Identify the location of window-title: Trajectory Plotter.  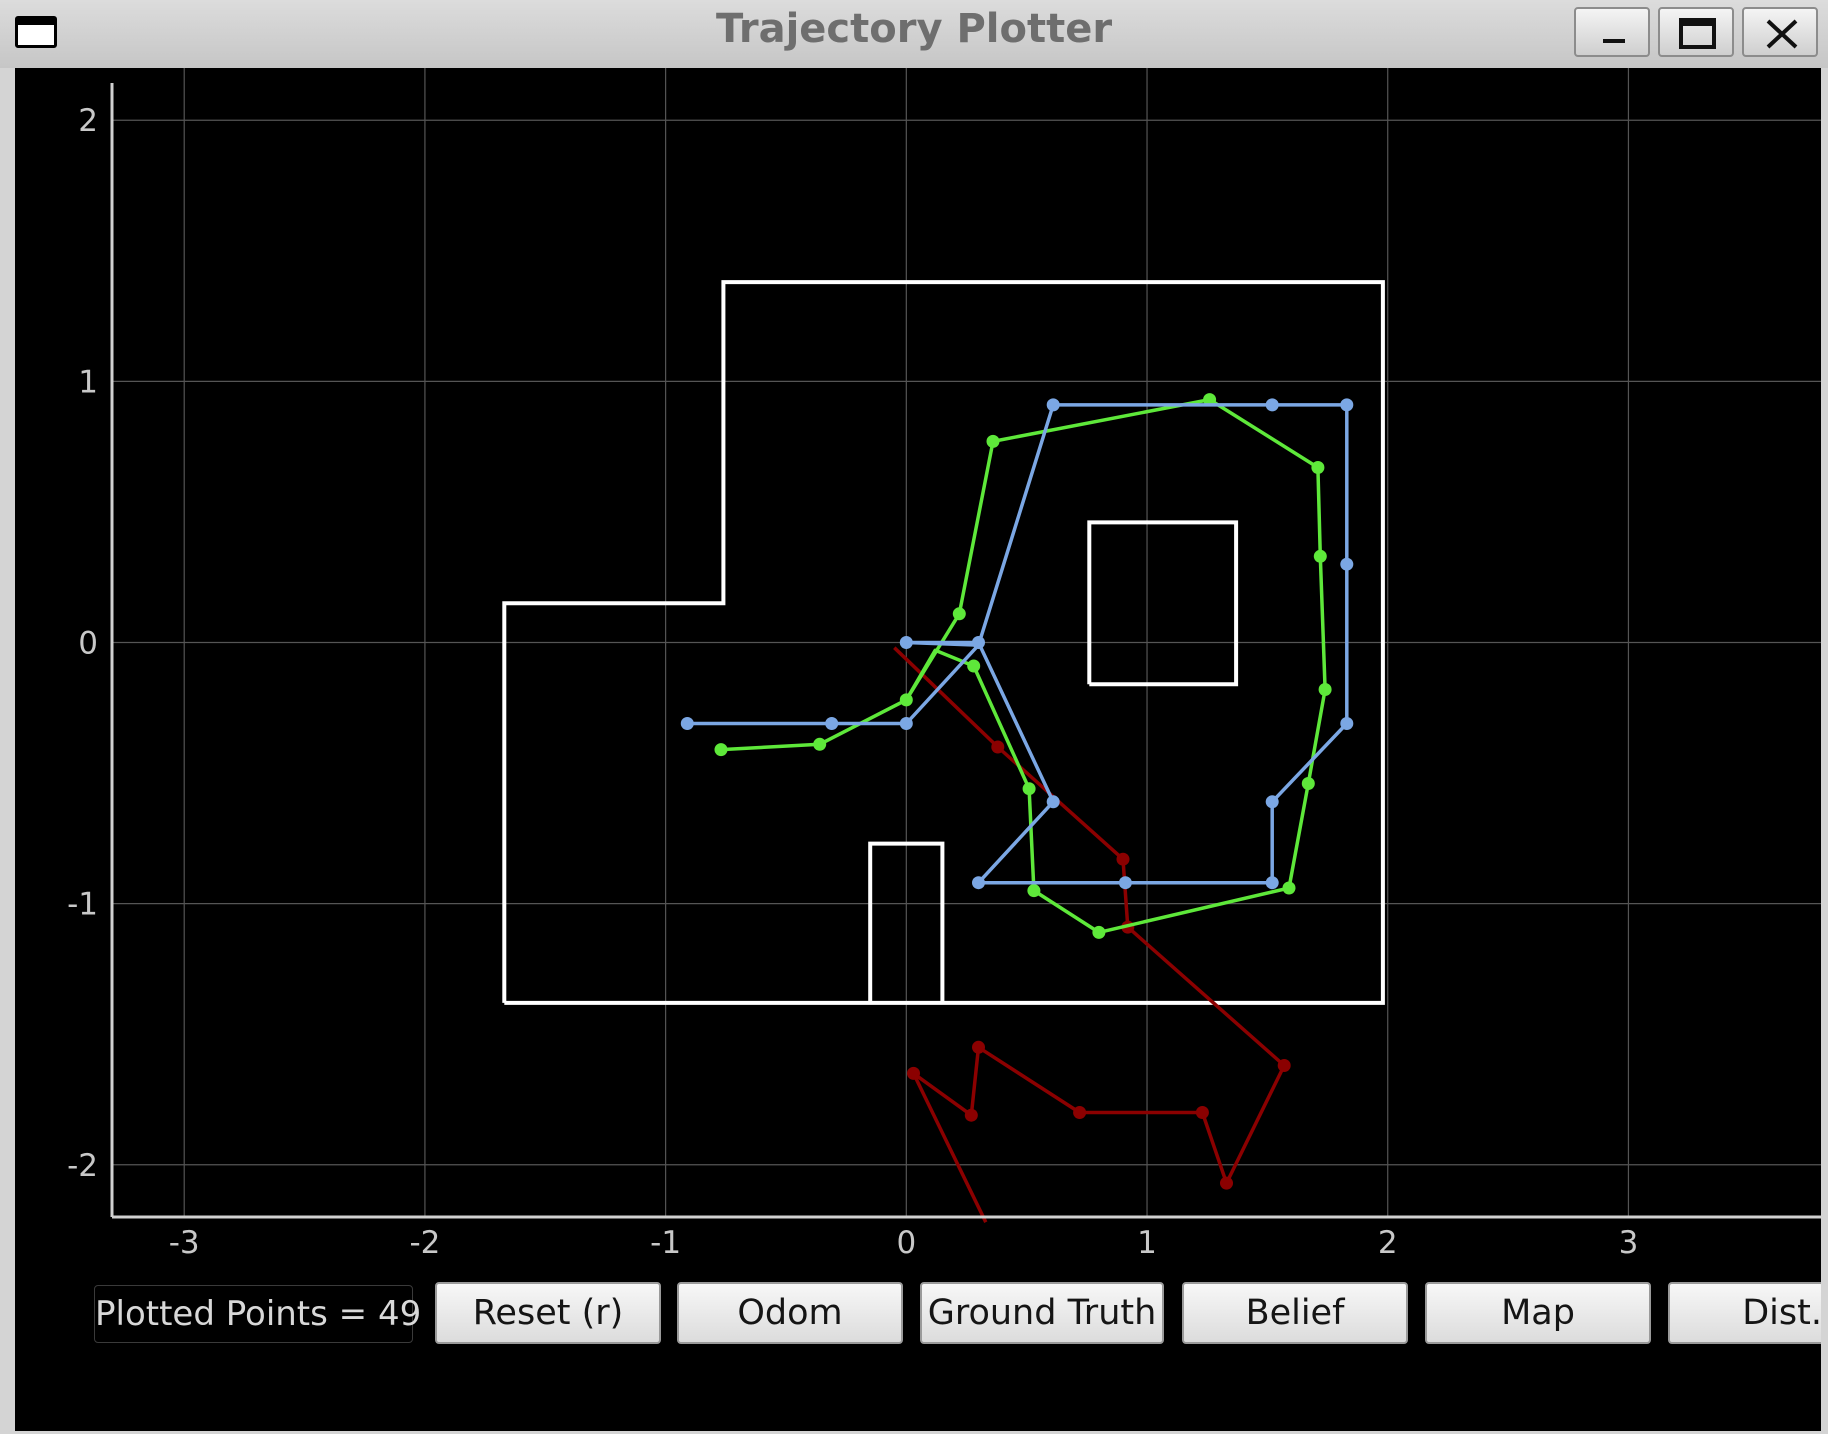
(914, 29).